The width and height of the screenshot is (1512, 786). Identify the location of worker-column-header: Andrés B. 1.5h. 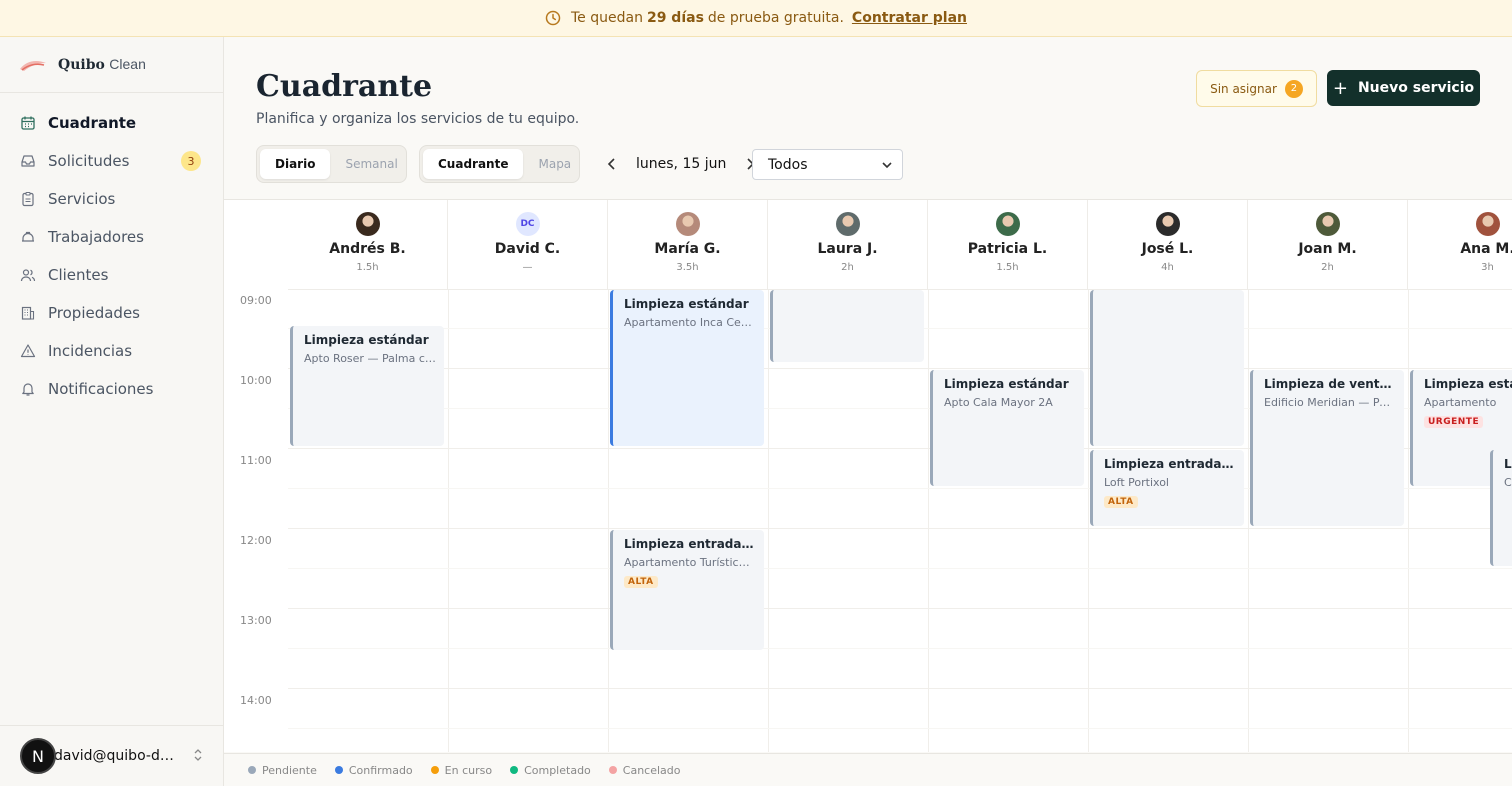
(368, 245).